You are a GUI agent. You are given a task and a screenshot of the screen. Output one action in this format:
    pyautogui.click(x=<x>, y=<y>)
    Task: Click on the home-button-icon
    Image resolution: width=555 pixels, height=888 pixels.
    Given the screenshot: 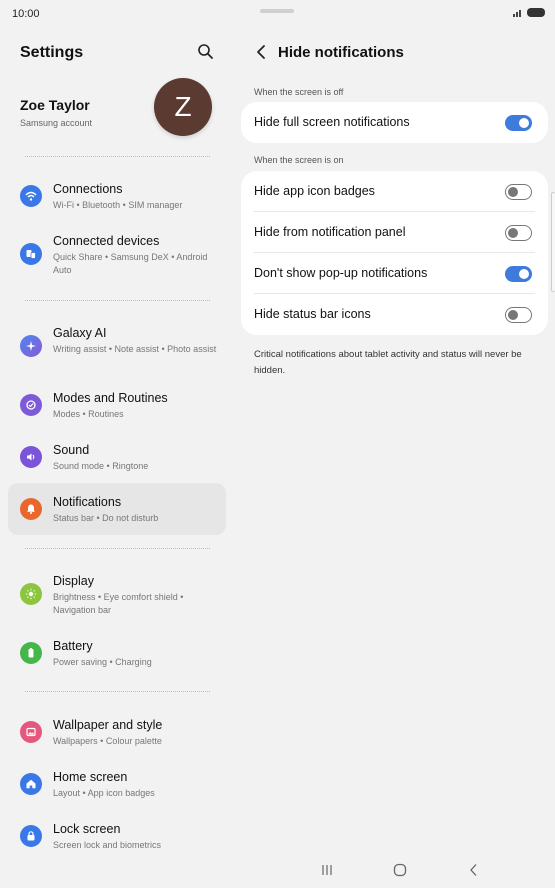 What is the action you would take?
    pyautogui.click(x=400, y=870)
    